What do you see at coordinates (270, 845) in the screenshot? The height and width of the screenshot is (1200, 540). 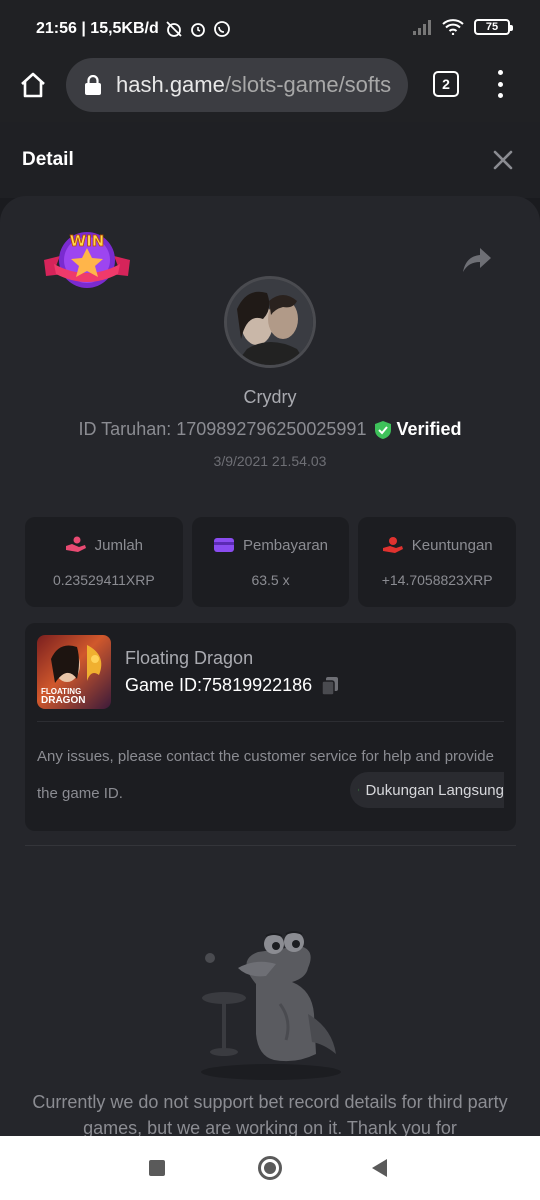 I see `section-divider` at bounding box center [270, 845].